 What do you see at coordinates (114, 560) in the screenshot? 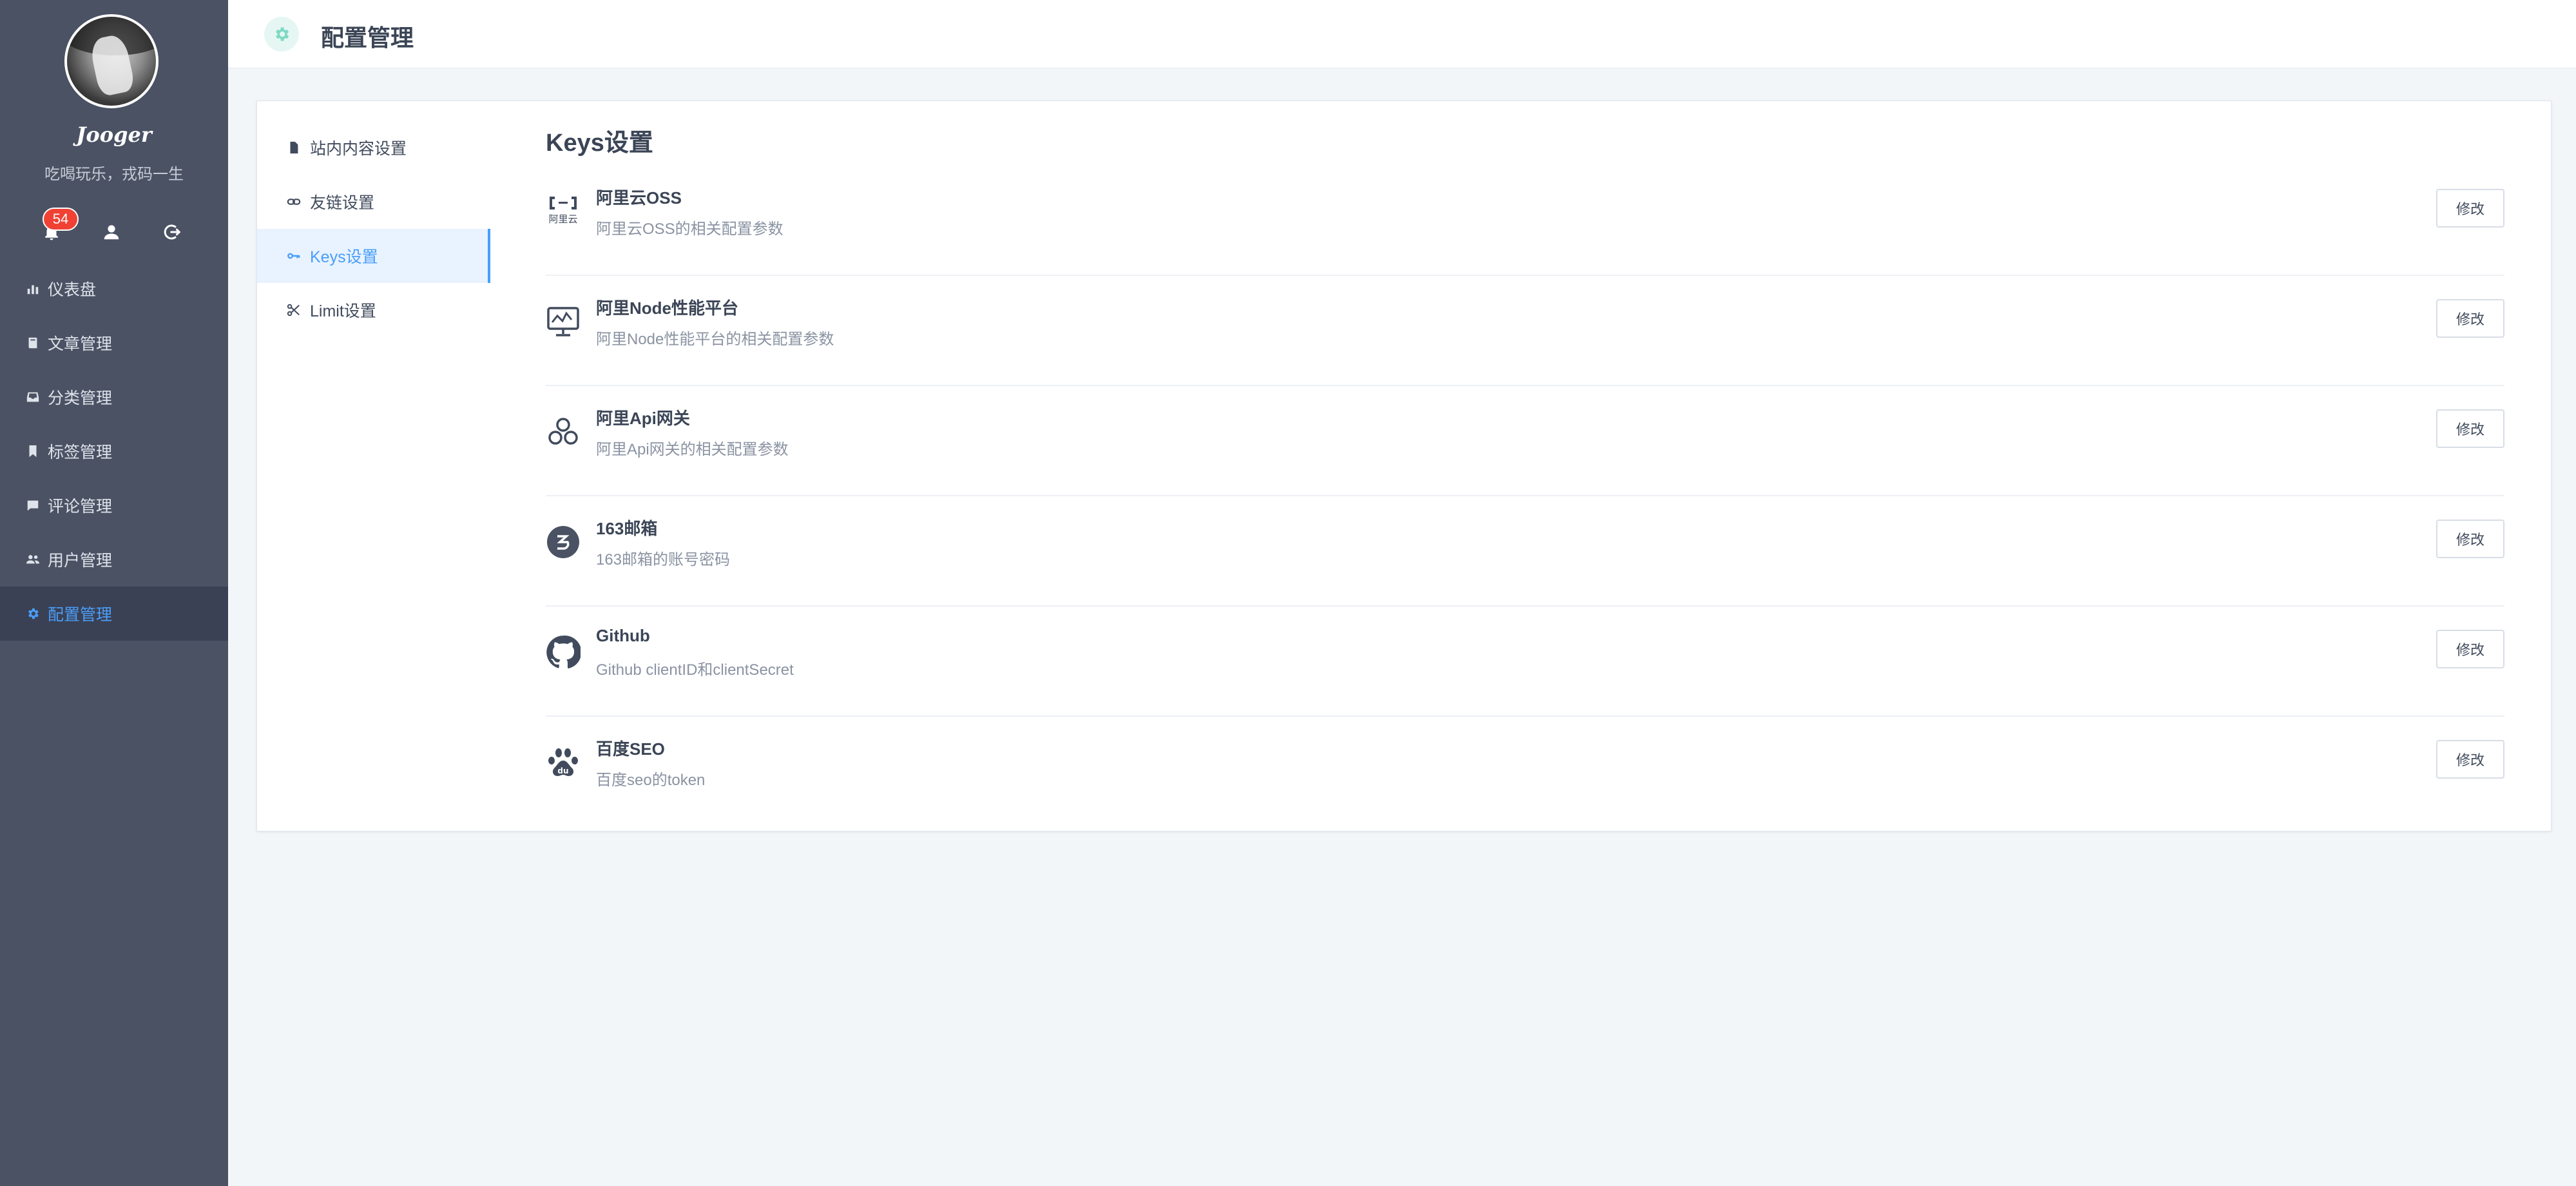
I see `nav-item-users: 用户管理` at bounding box center [114, 560].